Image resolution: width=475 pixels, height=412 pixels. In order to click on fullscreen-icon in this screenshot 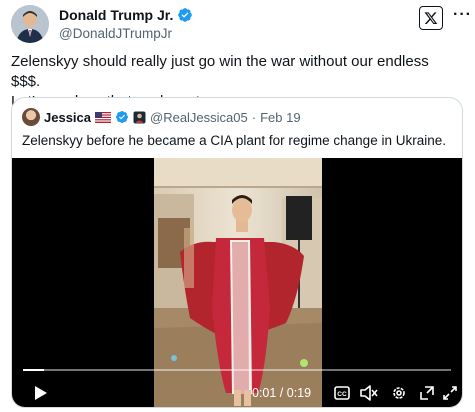, I will do `click(450, 392)`.